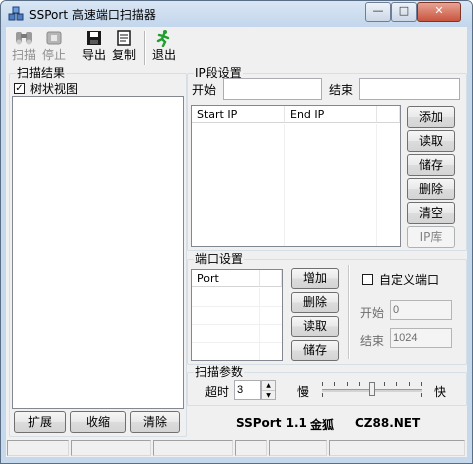 The width and height of the screenshot is (473, 464). I want to click on stop-button: 停止, so click(54, 48).